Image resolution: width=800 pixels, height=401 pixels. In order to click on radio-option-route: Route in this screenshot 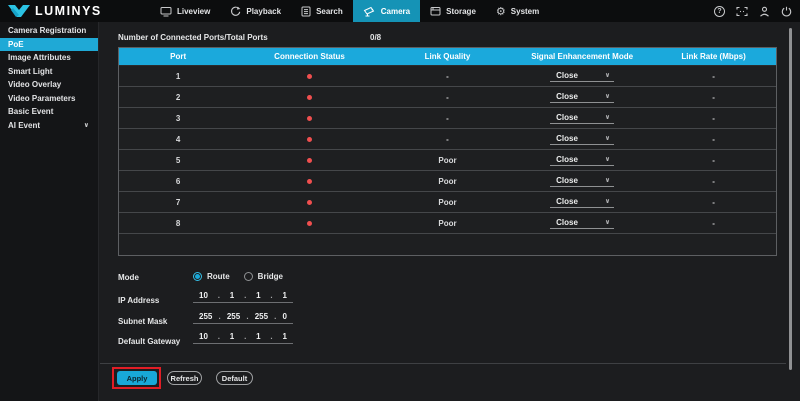, I will do `click(211, 276)`.